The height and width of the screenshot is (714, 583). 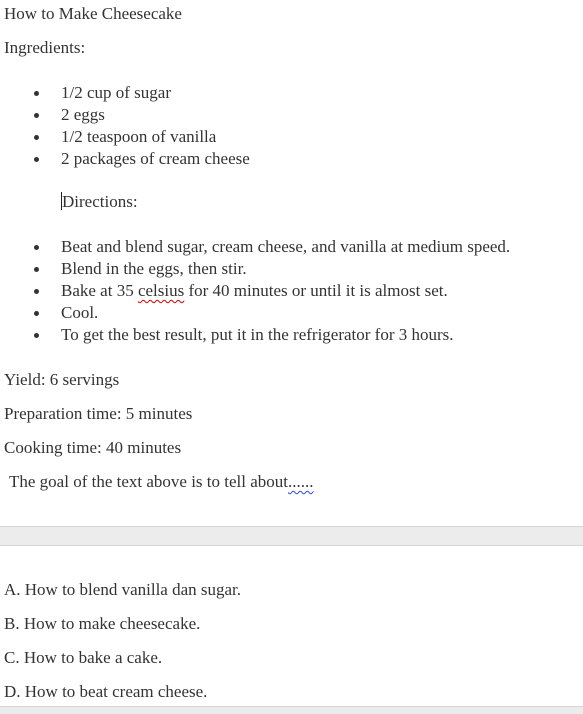 What do you see at coordinates (99, 290) in the screenshot?
I see `direction-text-part: Bake at 35` at bounding box center [99, 290].